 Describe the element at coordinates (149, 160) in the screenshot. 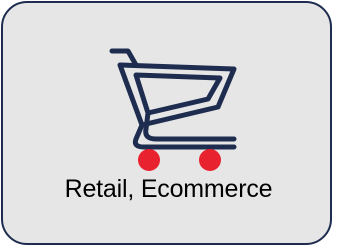

I see `cart-wheel-left` at that location.